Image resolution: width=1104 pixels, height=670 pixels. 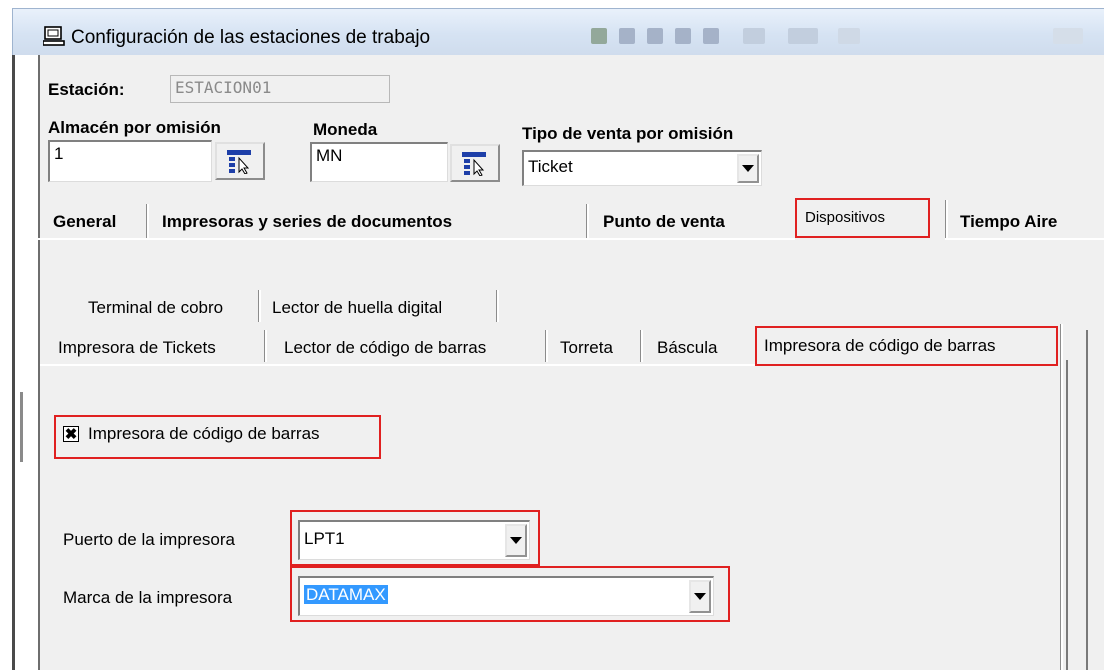 I want to click on highlight-dispositivos, so click(x=862, y=218).